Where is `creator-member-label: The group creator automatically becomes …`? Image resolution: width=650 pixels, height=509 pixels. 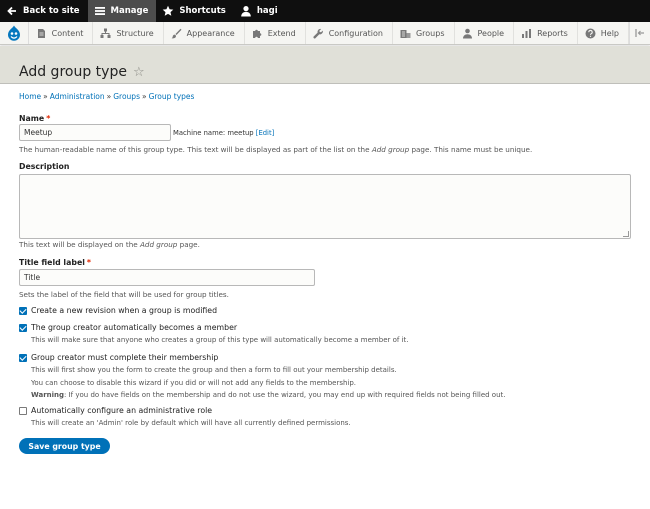 creator-member-label: The group creator automatically becomes … is located at coordinates (134, 327).